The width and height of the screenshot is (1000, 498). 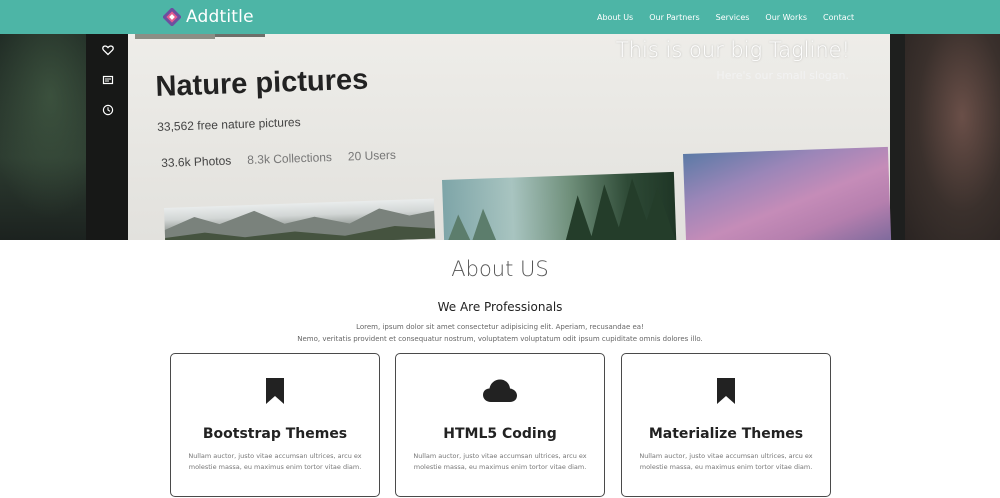 I want to click on brand: Addtitle, so click(x=208, y=17).